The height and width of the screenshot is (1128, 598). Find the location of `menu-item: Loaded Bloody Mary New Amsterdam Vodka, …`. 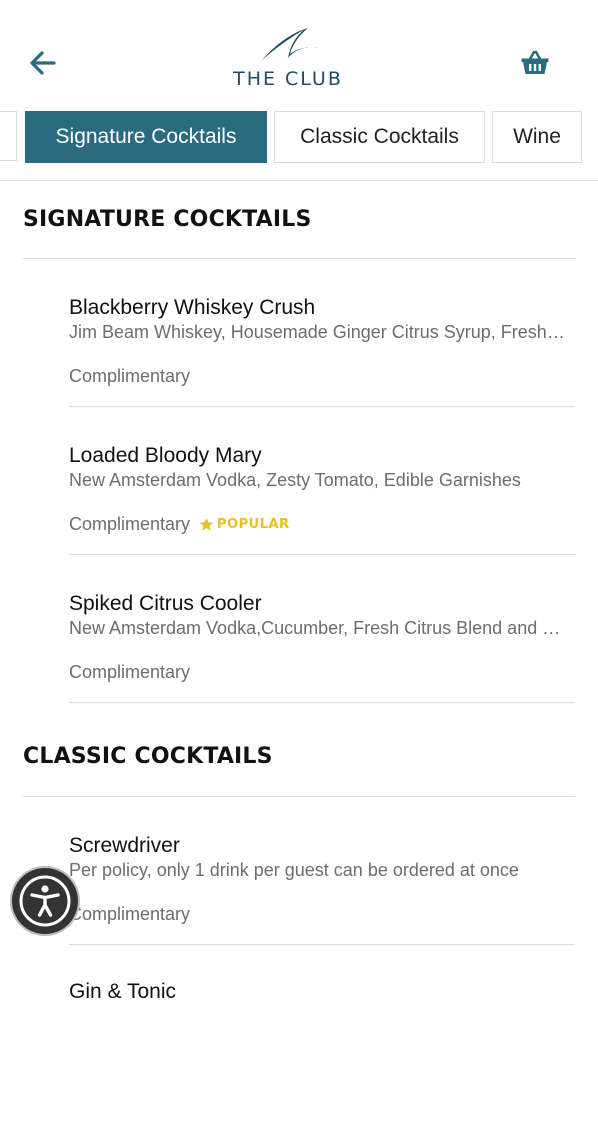

menu-item: Loaded Bloody Mary New Amsterdam Vodka, … is located at coordinates (322, 518).